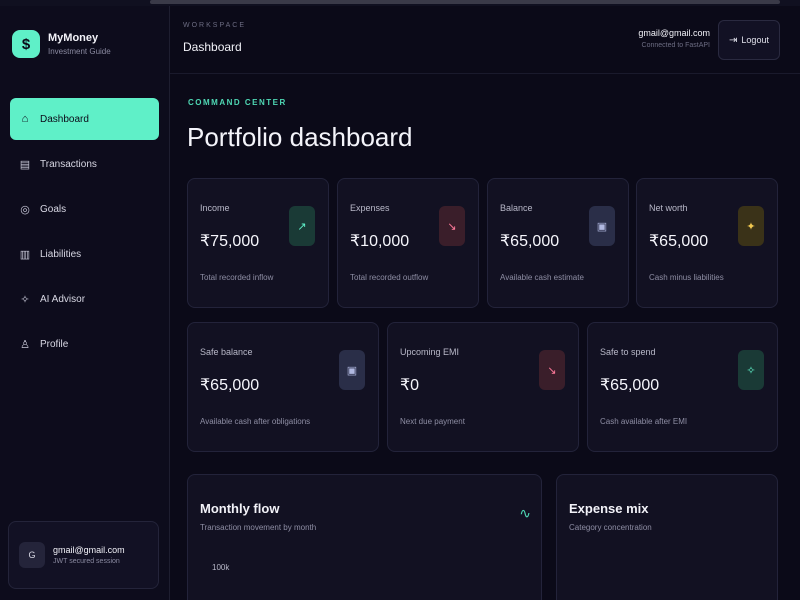  I want to click on horizontal-scrollbar, so click(465, 2).